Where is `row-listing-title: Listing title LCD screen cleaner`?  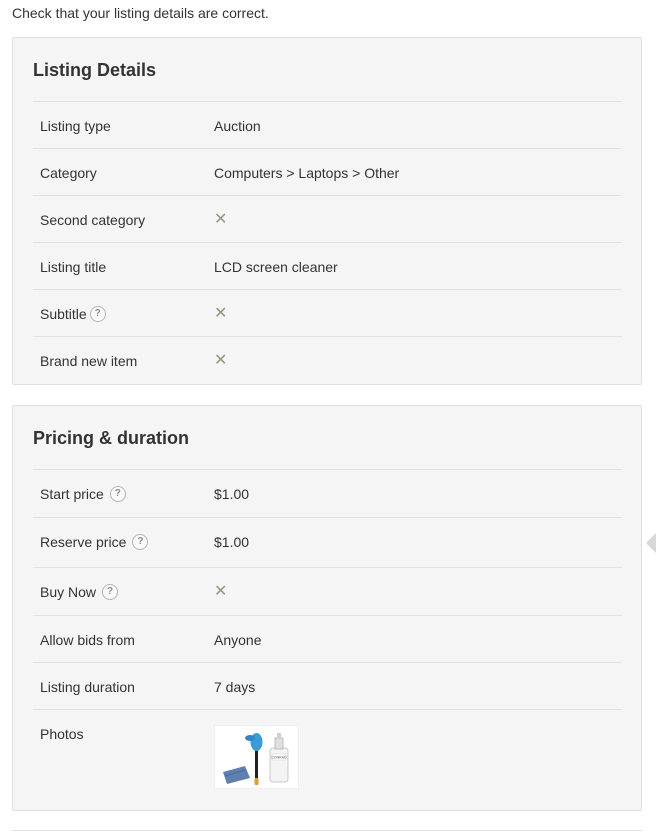
row-listing-title: Listing title LCD screen cleaner is located at coordinates (327, 265).